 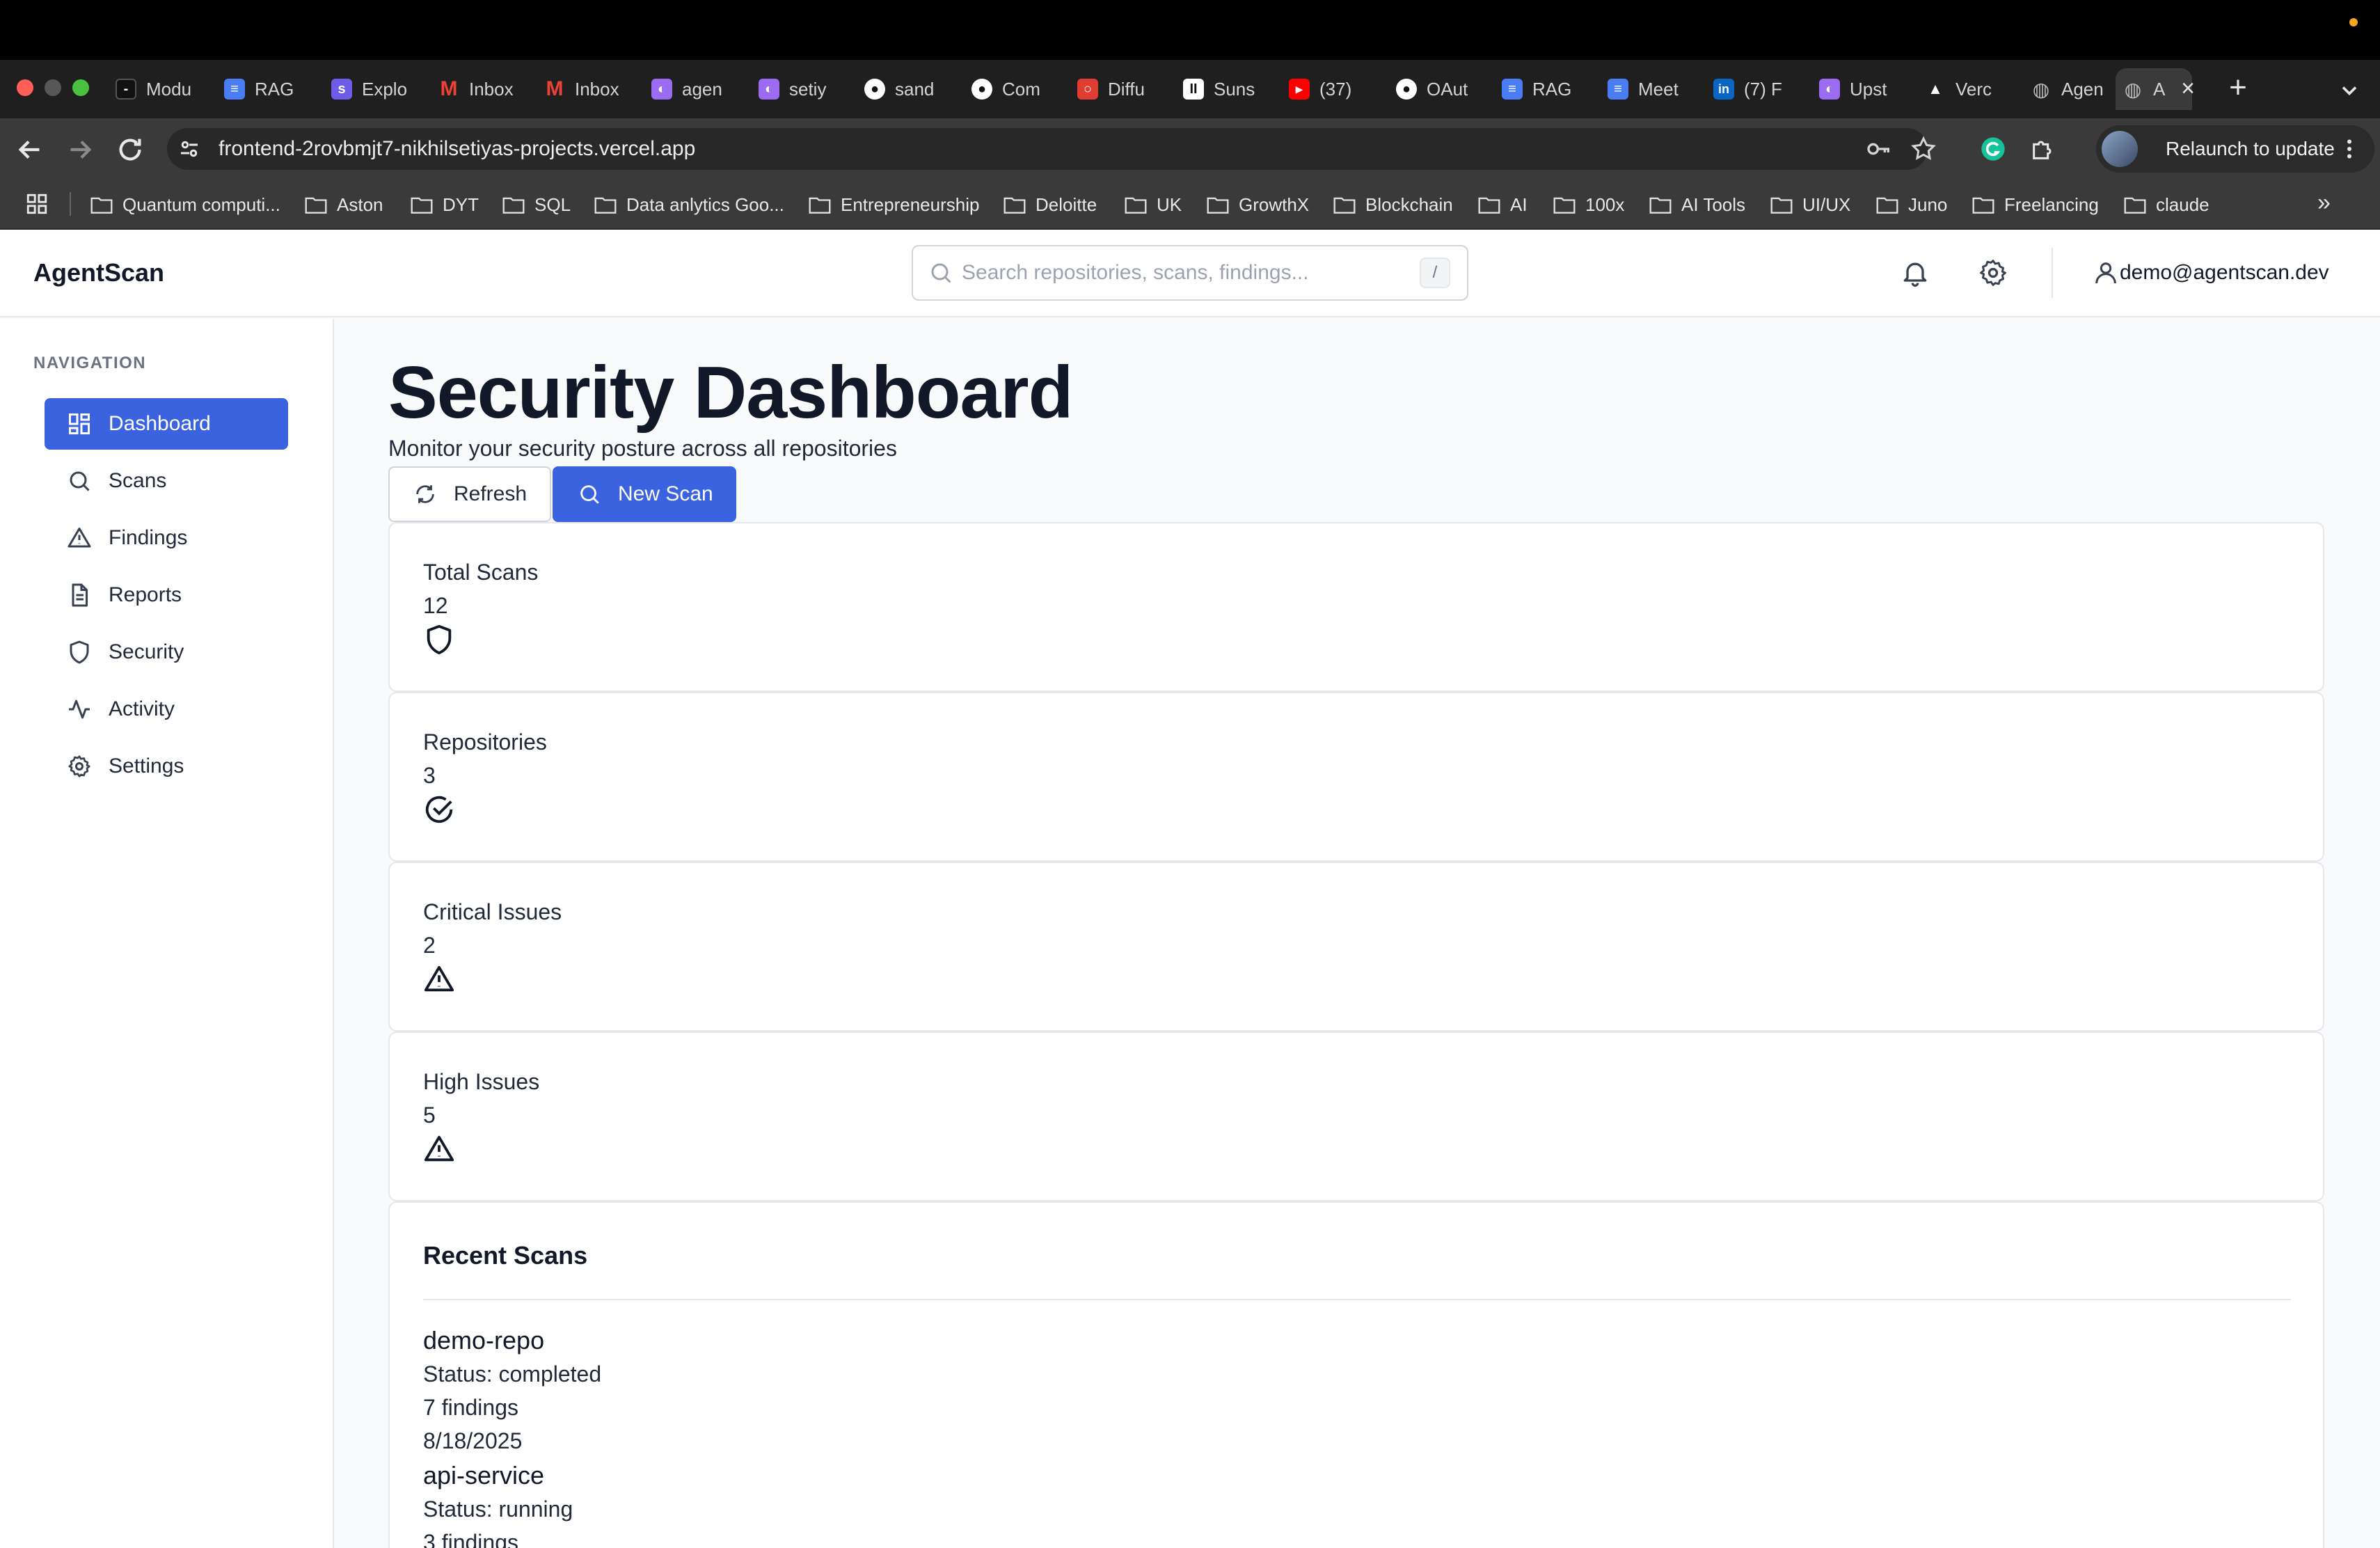 I want to click on grammarly-extension, so click(x=1993, y=149).